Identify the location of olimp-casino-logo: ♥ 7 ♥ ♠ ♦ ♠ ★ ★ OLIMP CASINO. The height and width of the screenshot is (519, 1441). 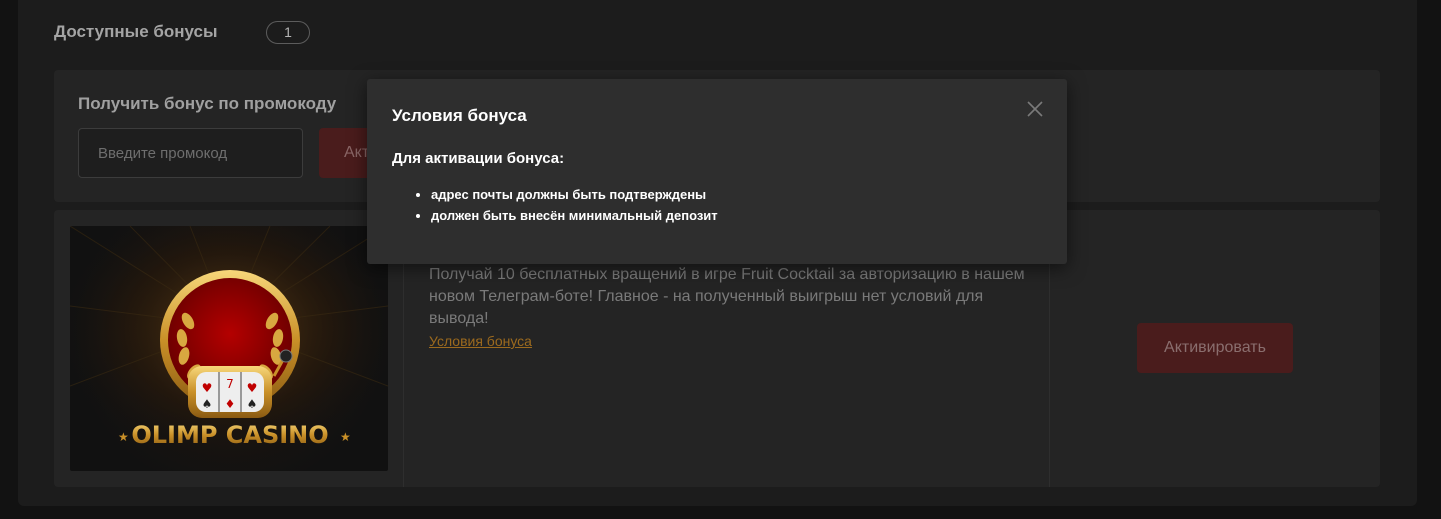
(229, 348).